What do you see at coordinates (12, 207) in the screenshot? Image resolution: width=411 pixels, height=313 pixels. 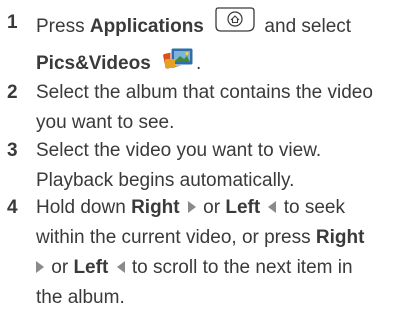 I see `step-number: 4` at bounding box center [12, 207].